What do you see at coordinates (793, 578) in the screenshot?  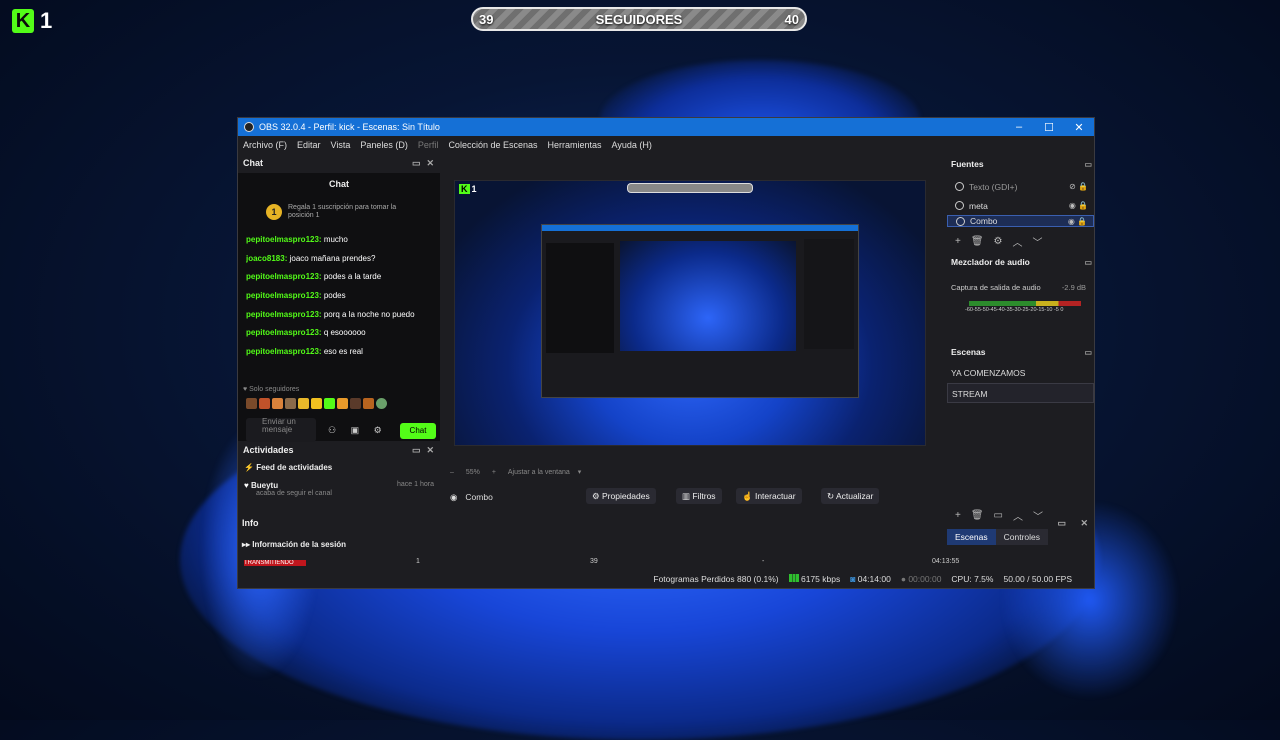 I see `signal-icon` at bounding box center [793, 578].